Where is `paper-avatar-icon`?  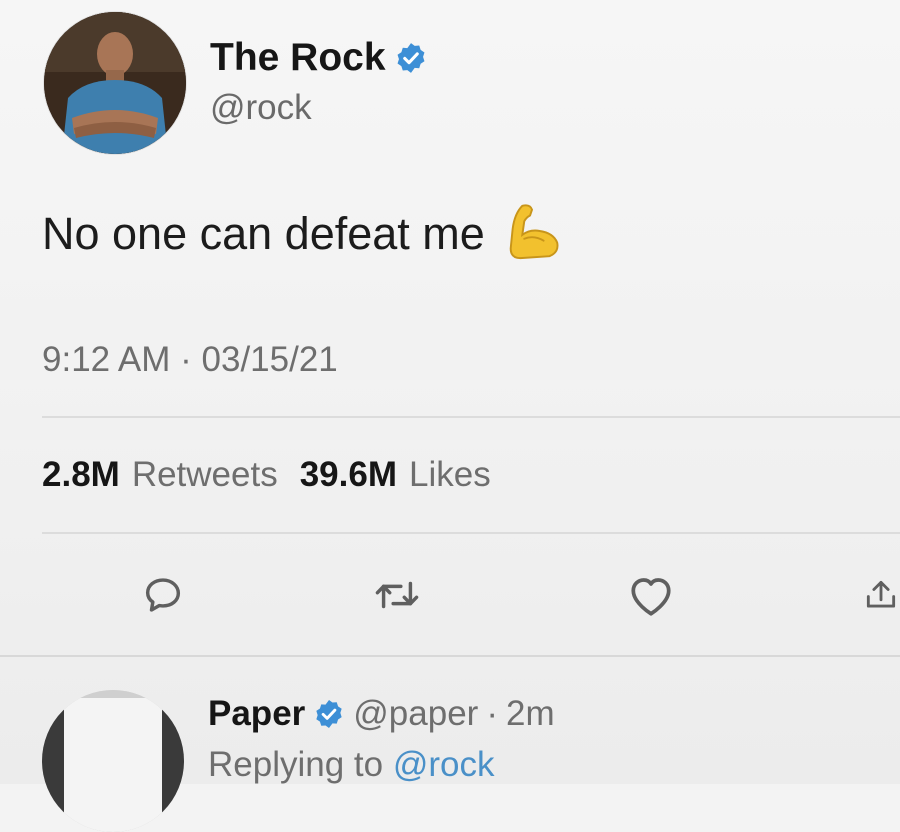 paper-avatar-icon is located at coordinates (113, 761).